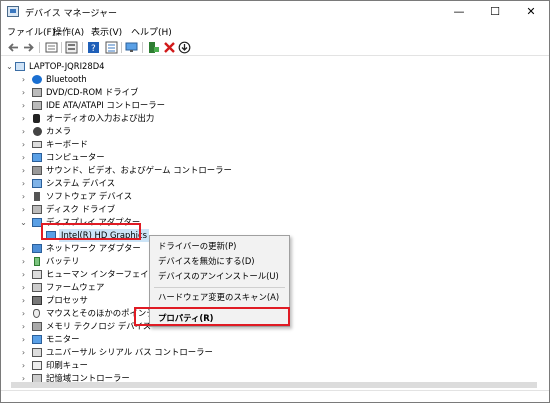 Image resolution: width=550 pixels, height=403 pixels. Describe the element at coordinates (151, 66) in the screenshot. I see `tree-root: ⌄ LAPTOP-JQRI28D4` at that location.